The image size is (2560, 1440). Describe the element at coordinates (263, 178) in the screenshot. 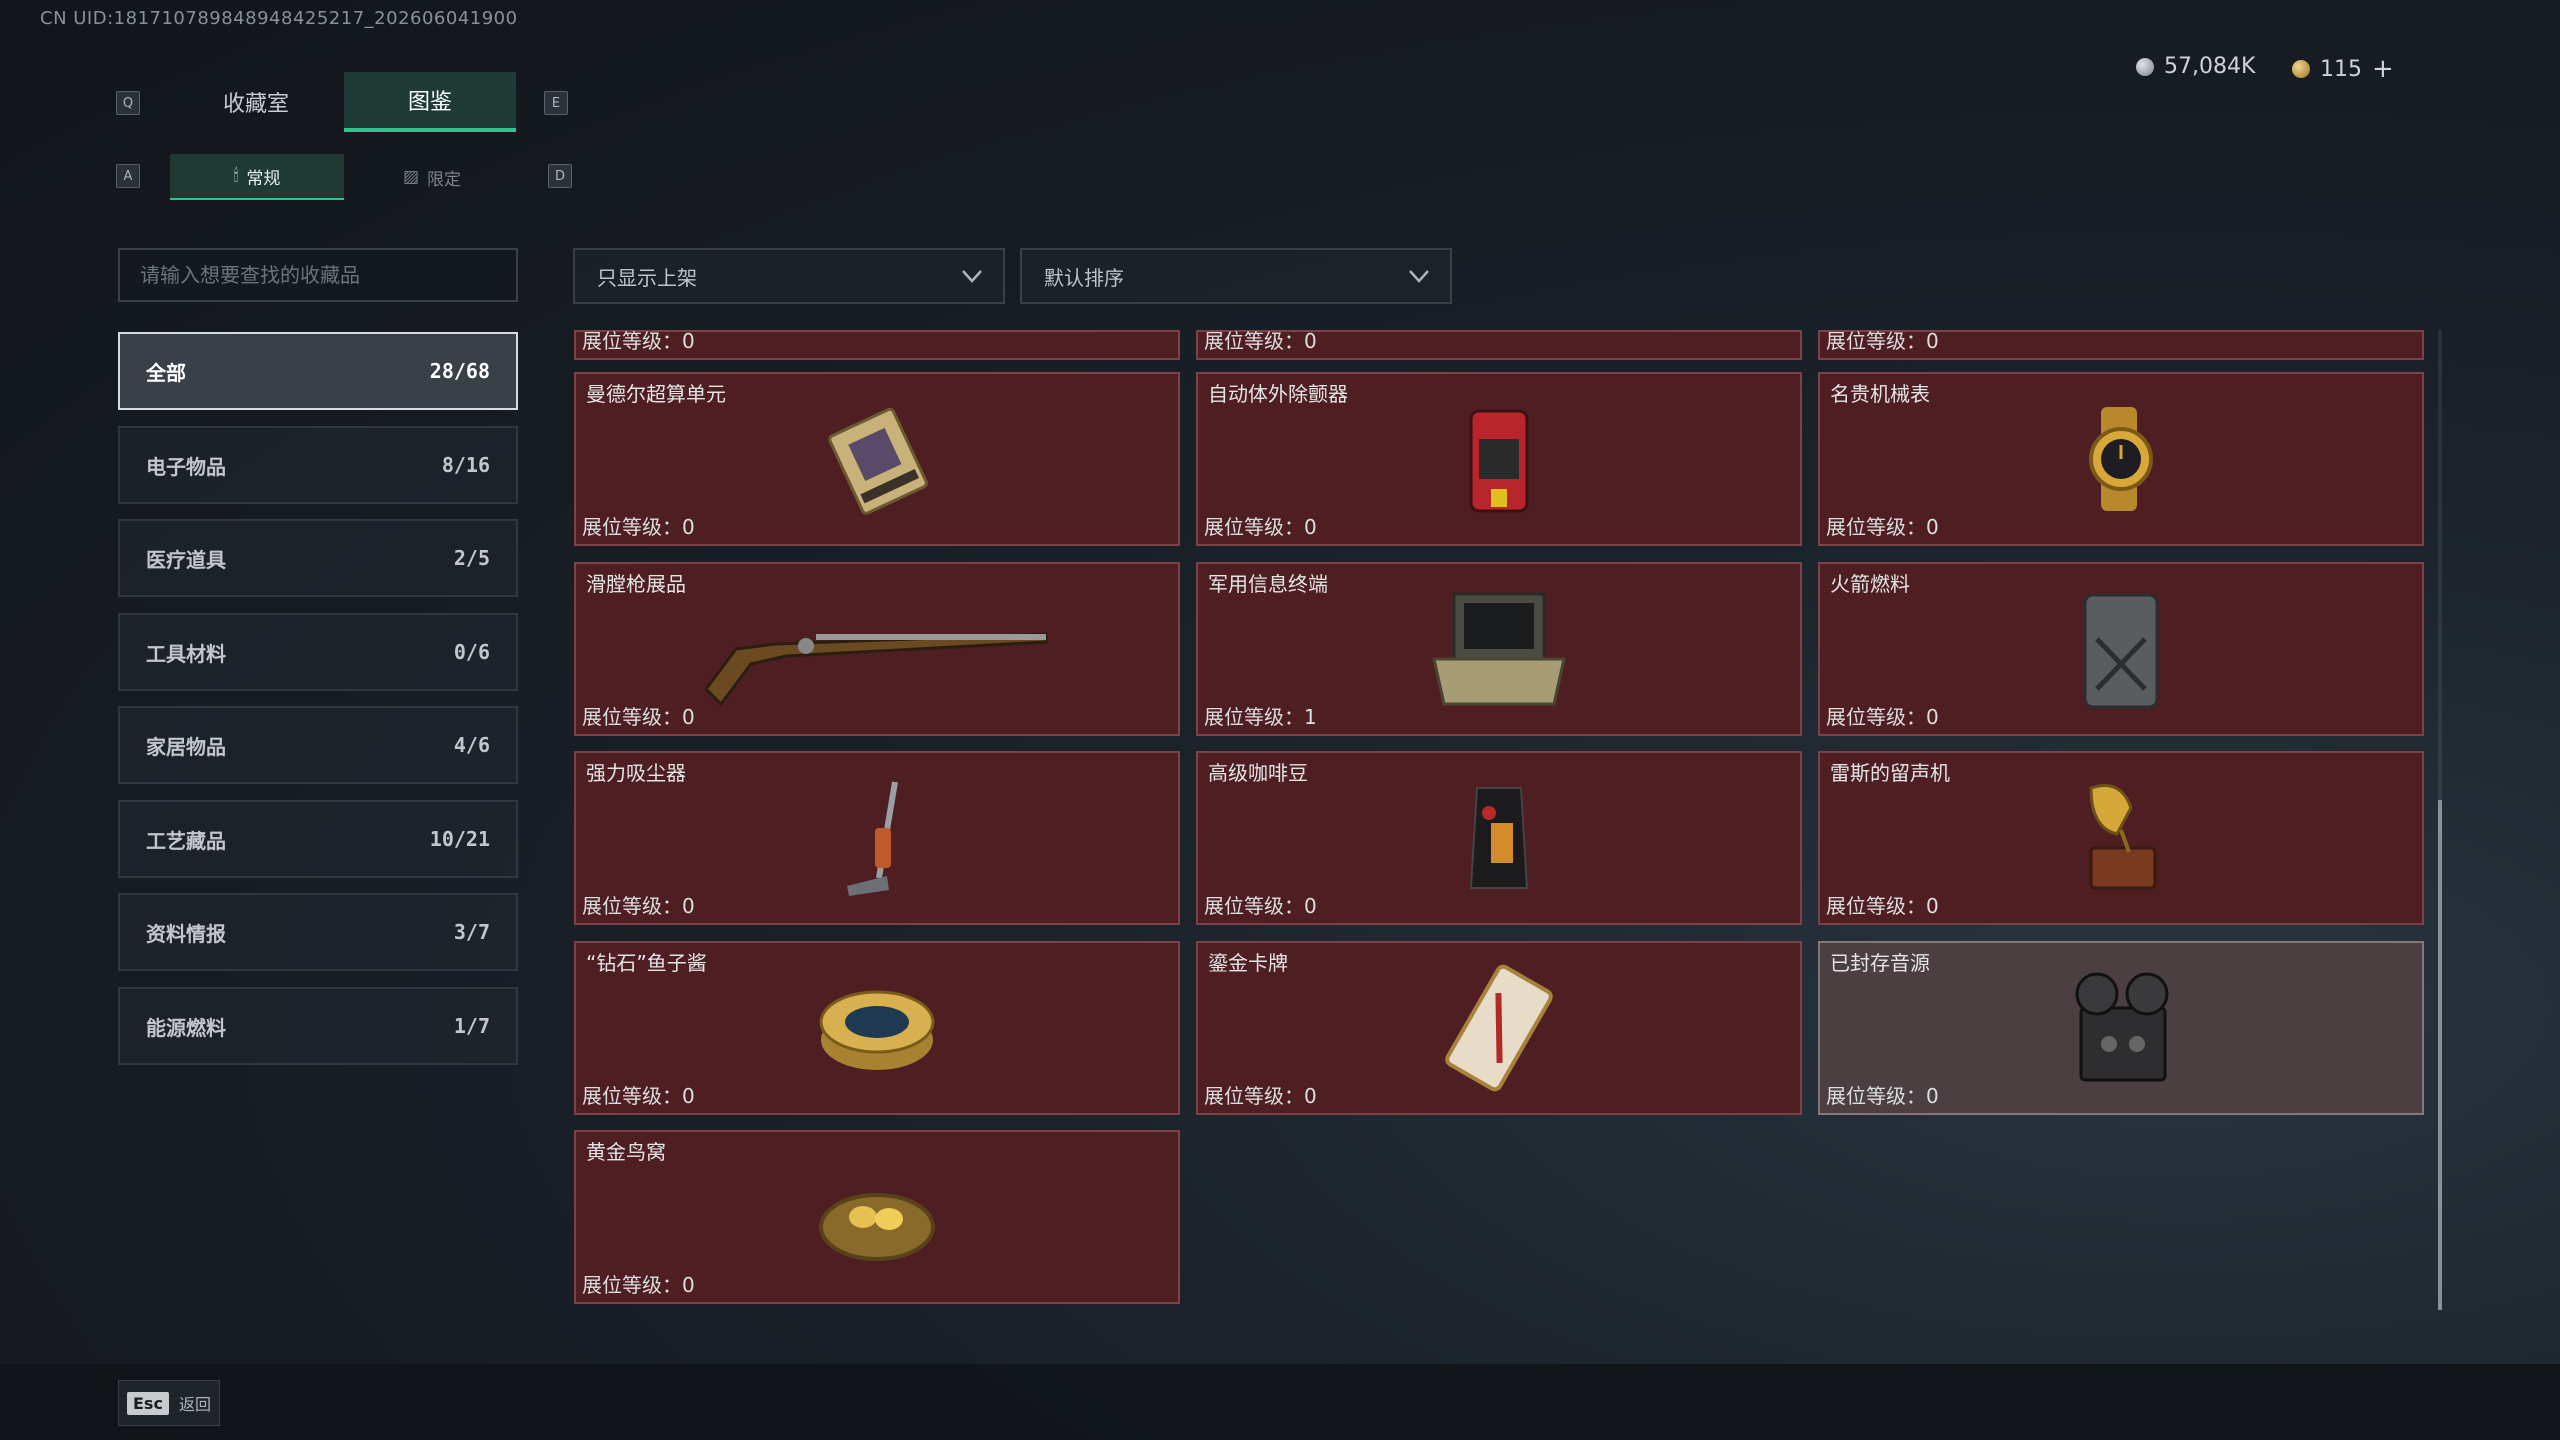

I see `subtab-regular-label: 常规` at that location.